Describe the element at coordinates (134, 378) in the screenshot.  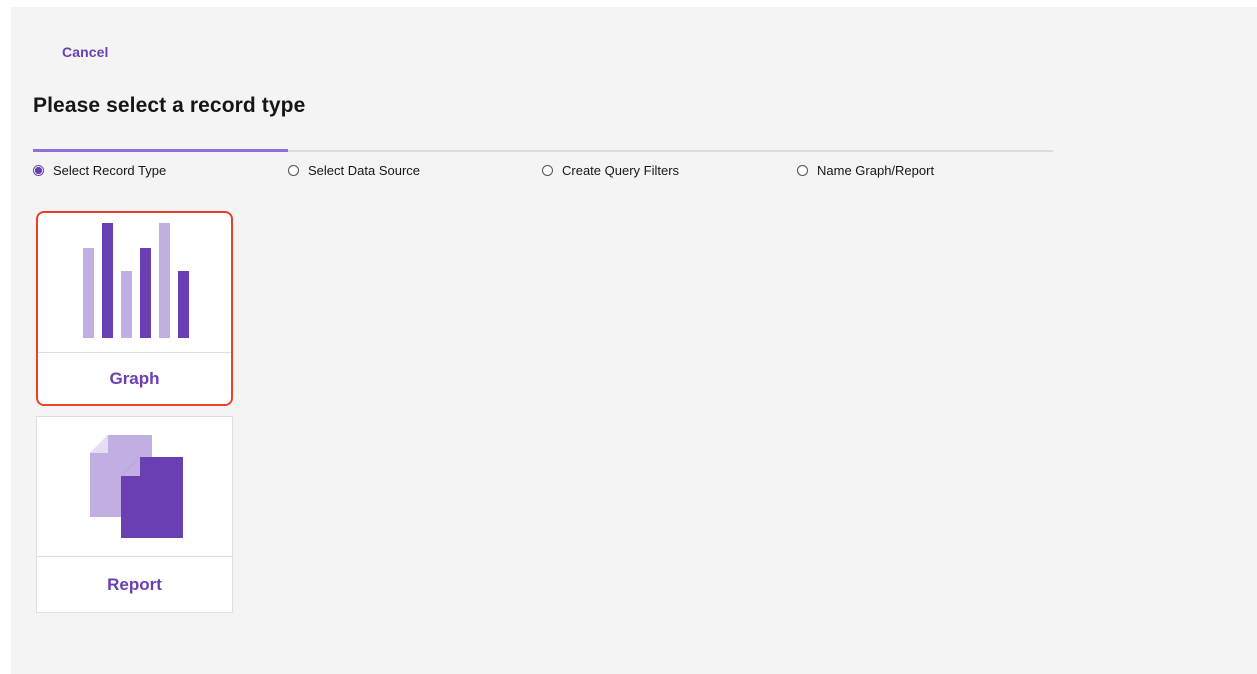
I see `card-label: Graph` at that location.